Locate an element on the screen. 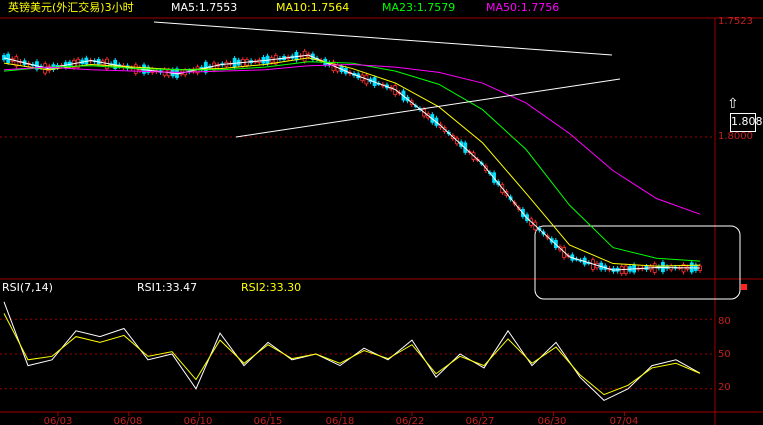 This screenshot has height=425, width=763. ma5-value: MA5:1.7553 is located at coordinates (204, 7).